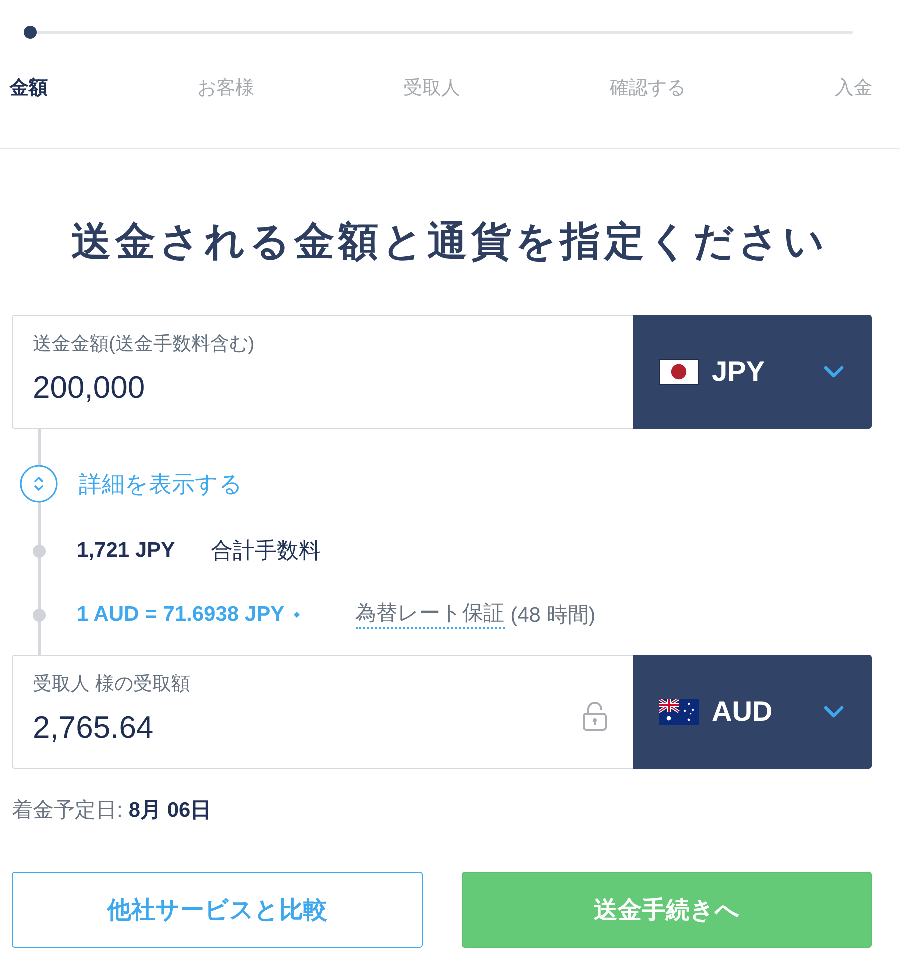  What do you see at coordinates (111, 684) in the screenshot?
I see `field-label: 受取人 様の受取額` at bounding box center [111, 684].